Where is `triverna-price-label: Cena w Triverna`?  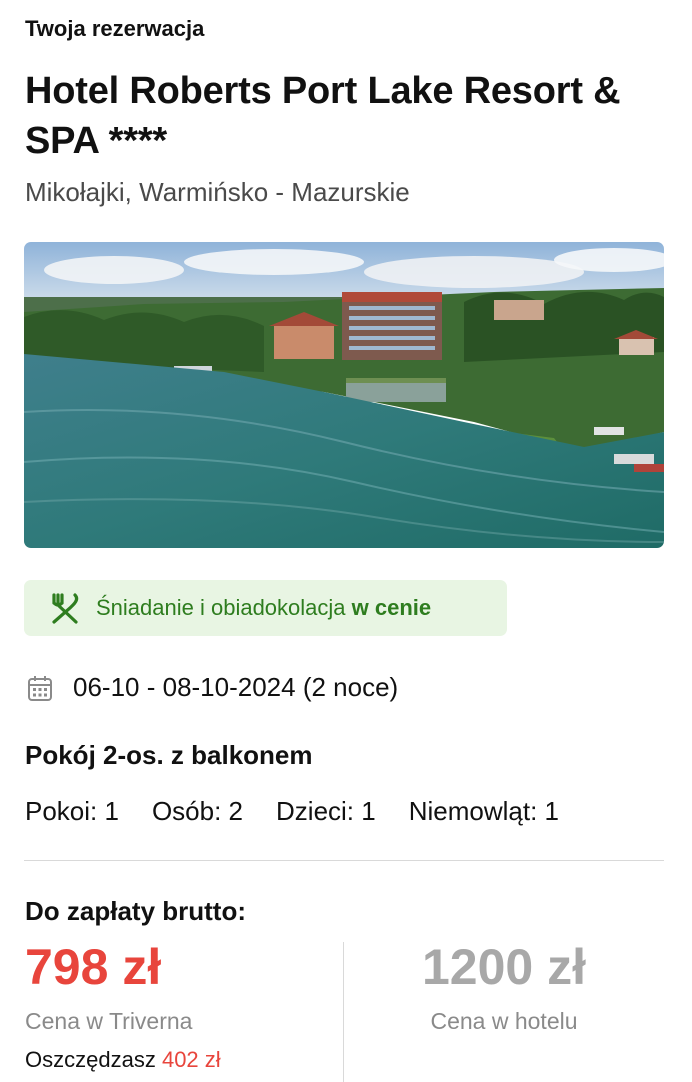 triverna-price-label: Cena w Triverna is located at coordinates (109, 1021).